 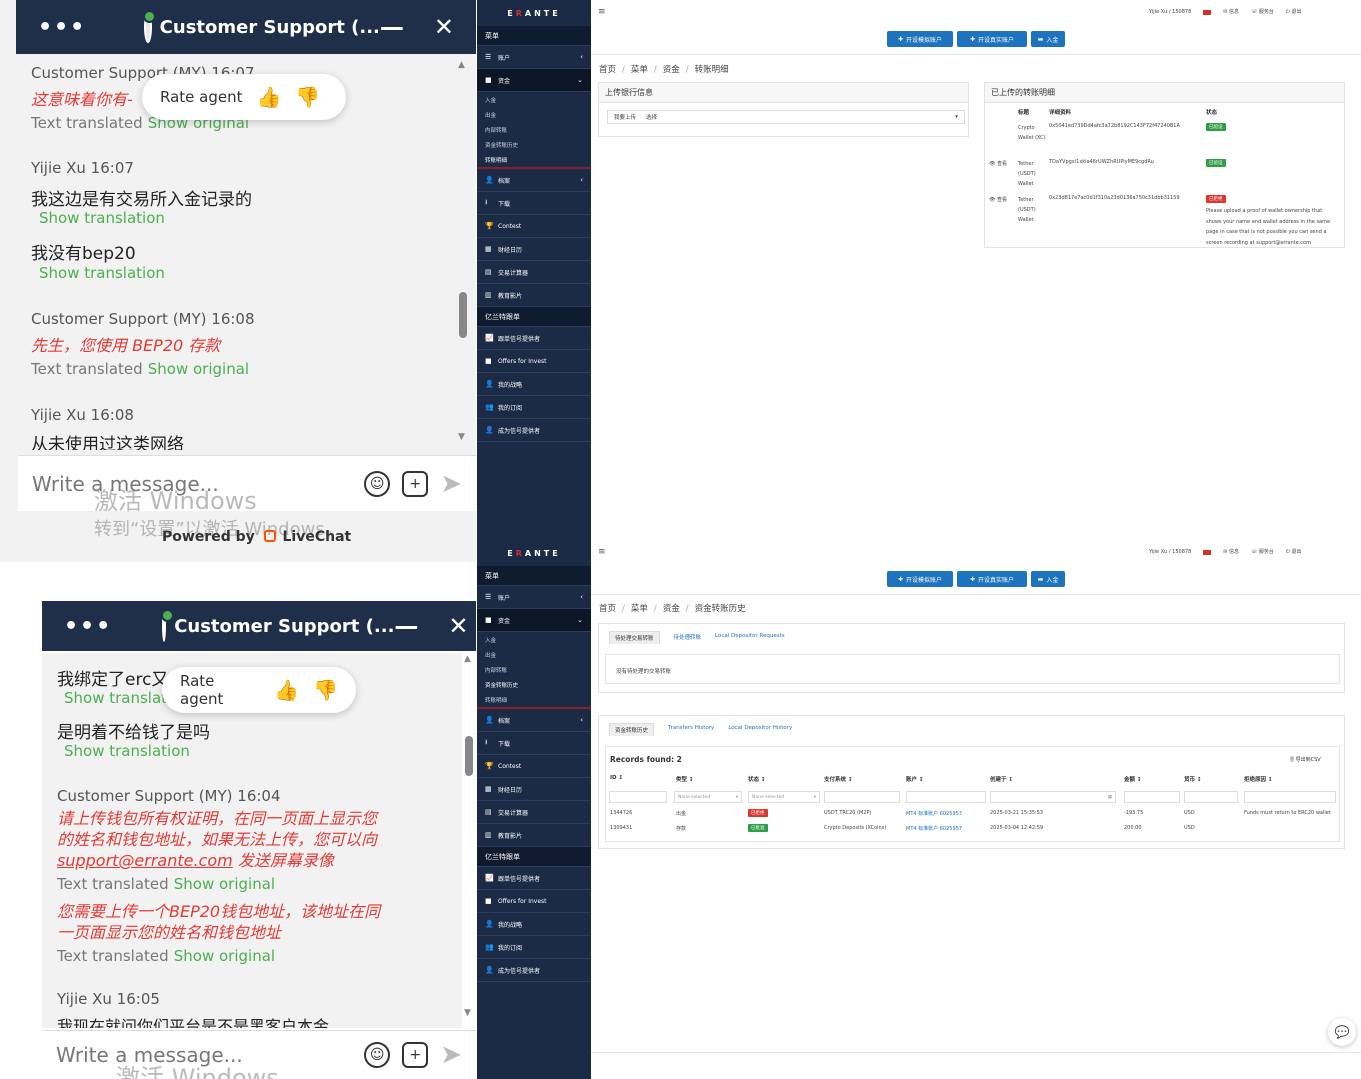 I want to click on tab-transfers-history: Transfers History, so click(x=691, y=729).